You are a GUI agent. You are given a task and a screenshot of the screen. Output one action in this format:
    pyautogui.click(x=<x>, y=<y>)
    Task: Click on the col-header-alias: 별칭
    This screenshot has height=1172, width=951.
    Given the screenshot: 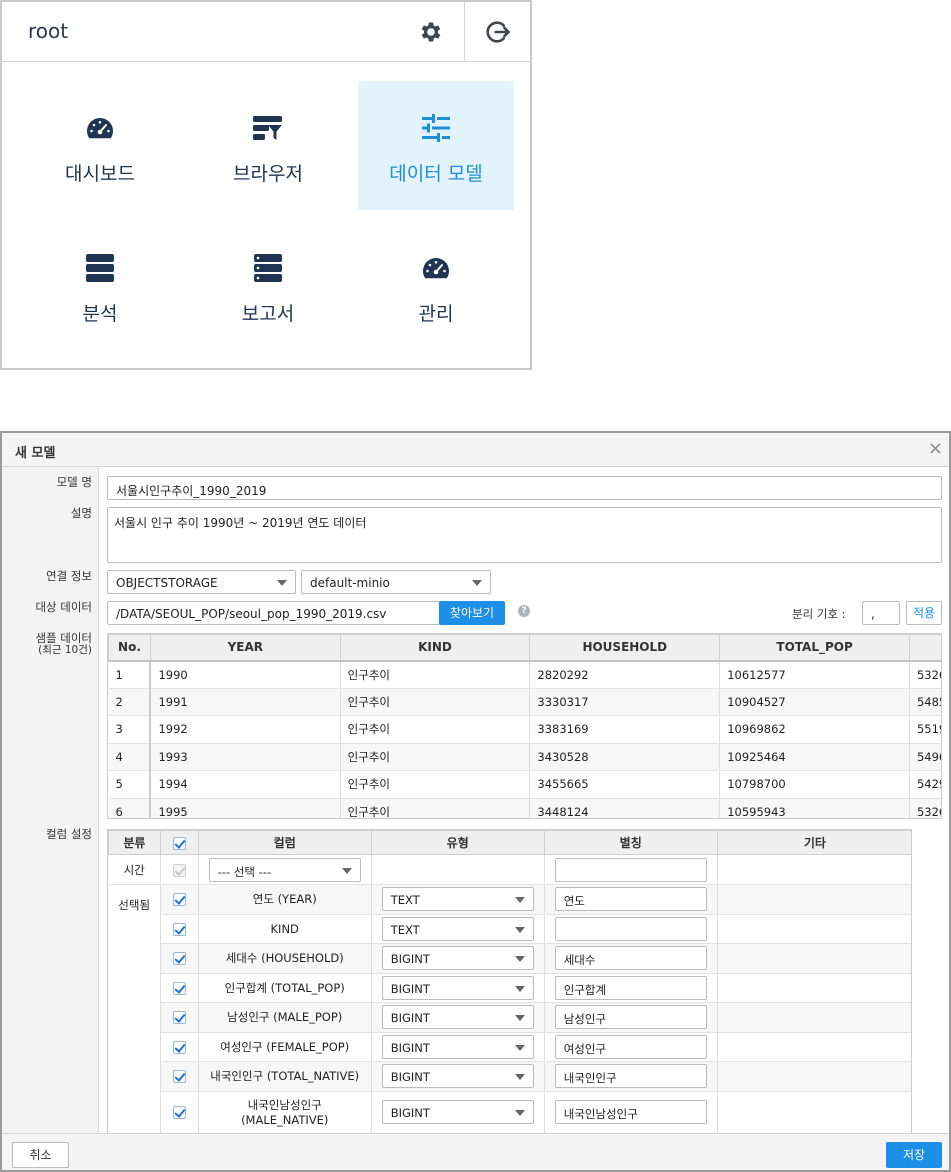 What is the action you would take?
    pyautogui.click(x=630, y=842)
    